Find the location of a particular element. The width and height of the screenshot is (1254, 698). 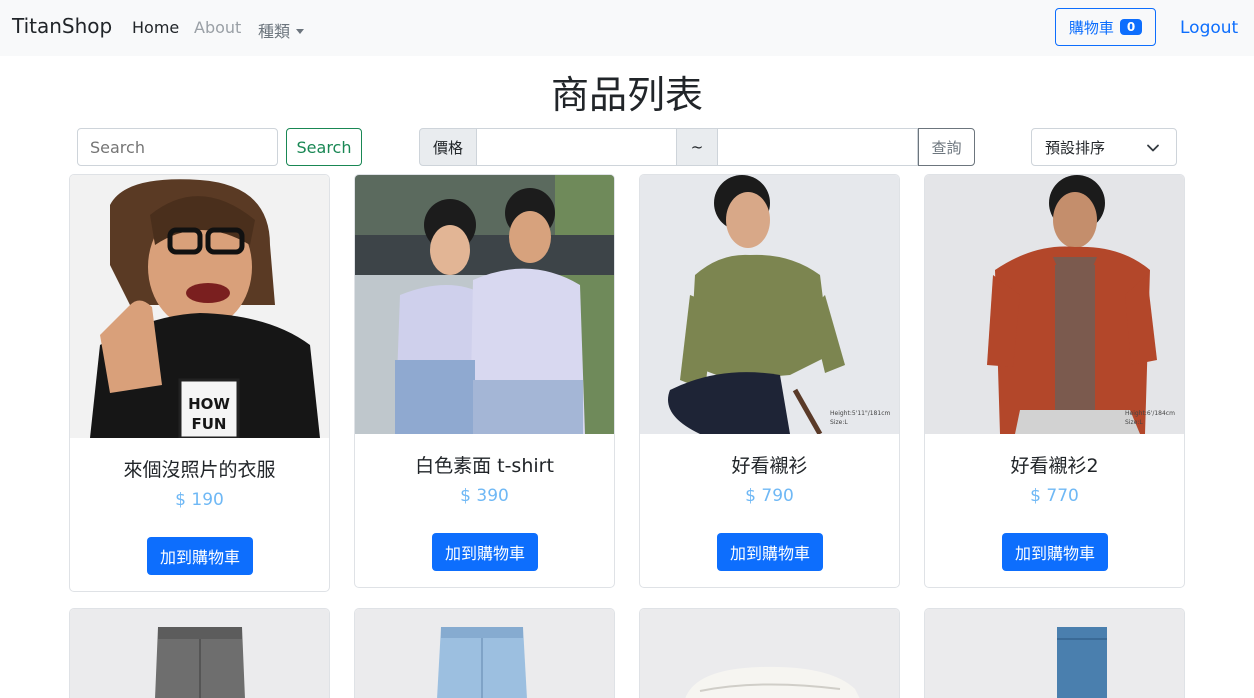

svg-text: HOW is located at coordinates (209, 404).